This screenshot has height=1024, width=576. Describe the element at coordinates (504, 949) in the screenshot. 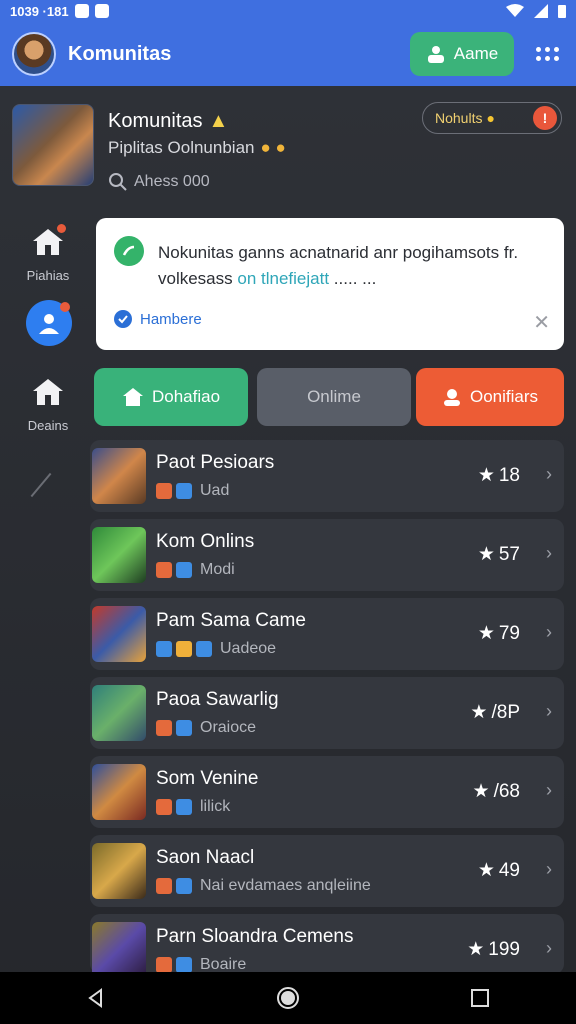

I see `score-value: 199` at that location.